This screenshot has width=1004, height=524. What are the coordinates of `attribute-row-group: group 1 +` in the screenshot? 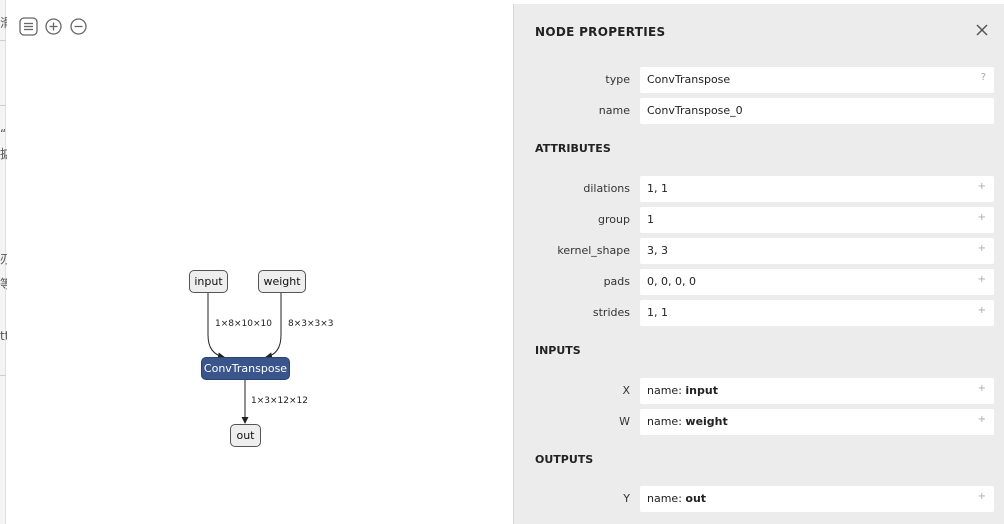 It's located at (759, 220).